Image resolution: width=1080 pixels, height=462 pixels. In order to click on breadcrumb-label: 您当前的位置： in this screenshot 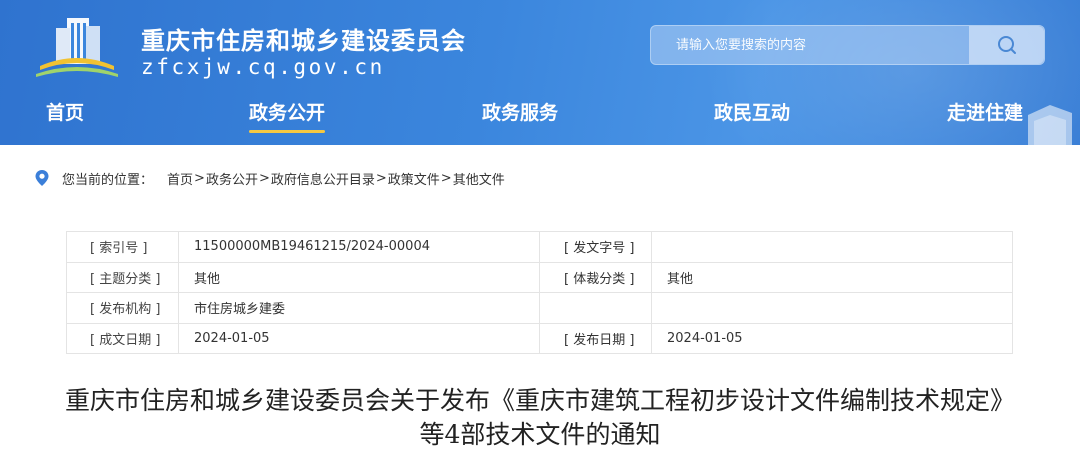, I will do `click(108, 180)`.